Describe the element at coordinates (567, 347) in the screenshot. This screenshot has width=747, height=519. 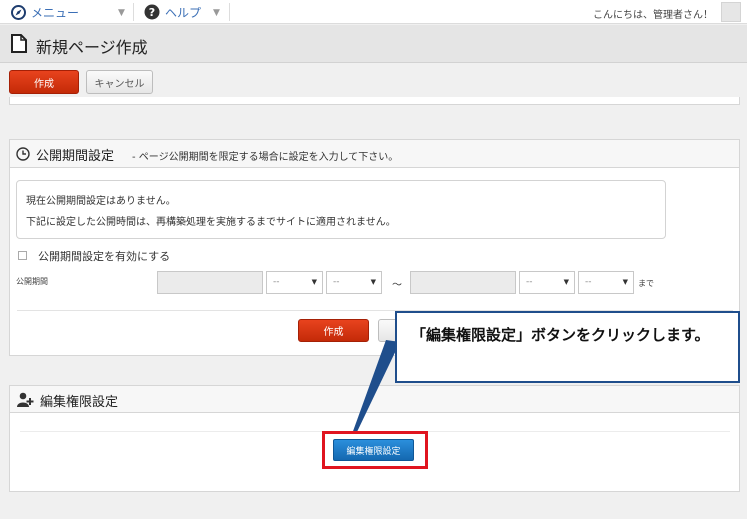
I see `instruction-callout: 「編集権限設定」ボタンをクリックします。` at that location.